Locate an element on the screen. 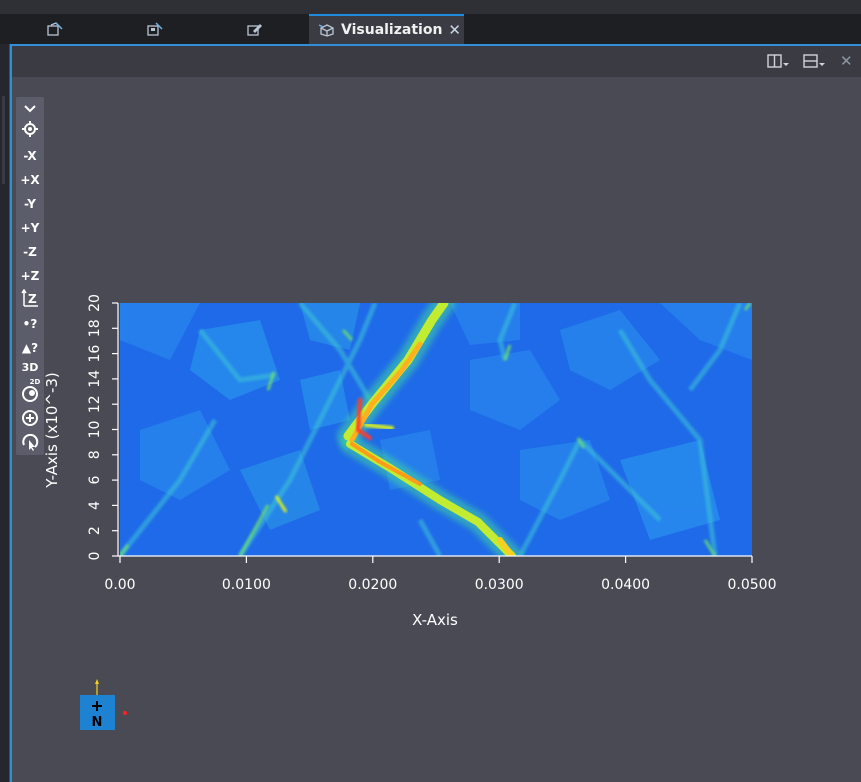 The width and height of the screenshot is (861, 782). y-tick-label: 18 is located at coordinates (95, 328).